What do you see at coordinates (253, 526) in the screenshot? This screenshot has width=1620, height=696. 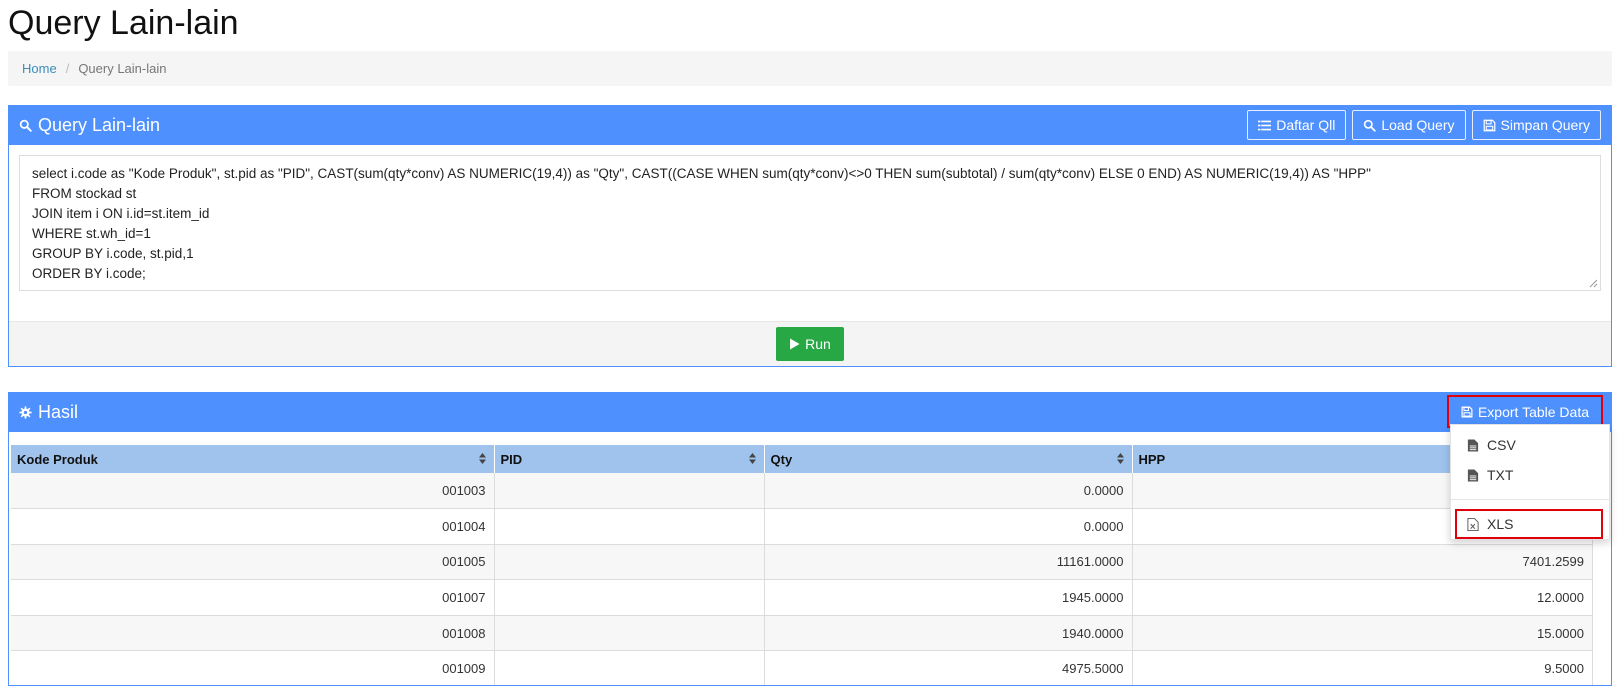 I see `cell-kode-produk: 001004` at bounding box center [253, 526].